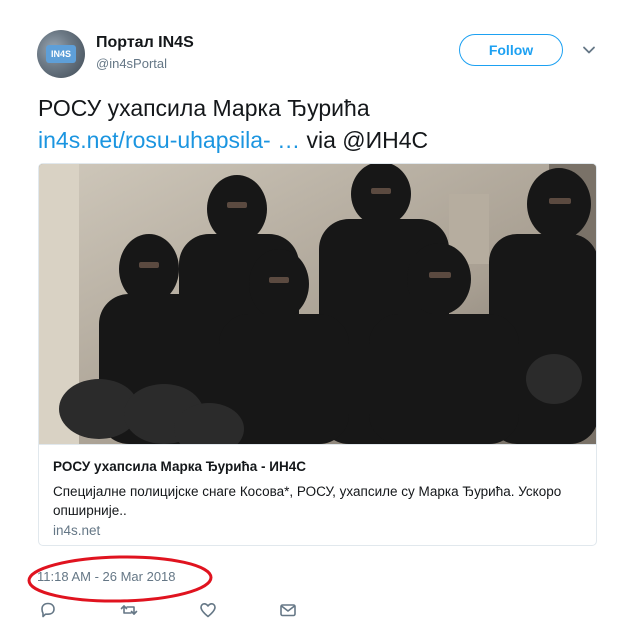 Image resolution: width=633 pixels, height=633 pixels. I want to click on avatar: IN4S, so click(61, 54).